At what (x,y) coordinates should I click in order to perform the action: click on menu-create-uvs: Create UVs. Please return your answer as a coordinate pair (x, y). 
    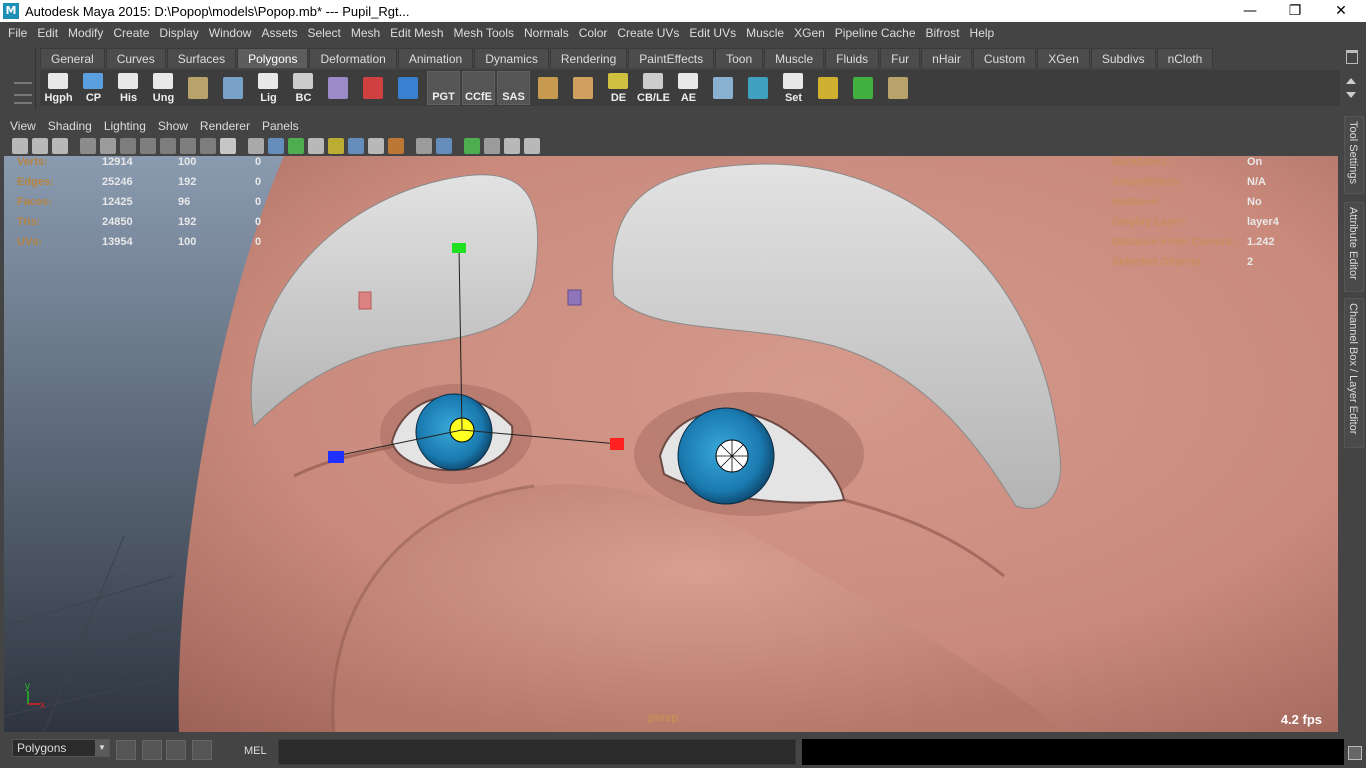
    Looking at the image, I should click on (648, 33).